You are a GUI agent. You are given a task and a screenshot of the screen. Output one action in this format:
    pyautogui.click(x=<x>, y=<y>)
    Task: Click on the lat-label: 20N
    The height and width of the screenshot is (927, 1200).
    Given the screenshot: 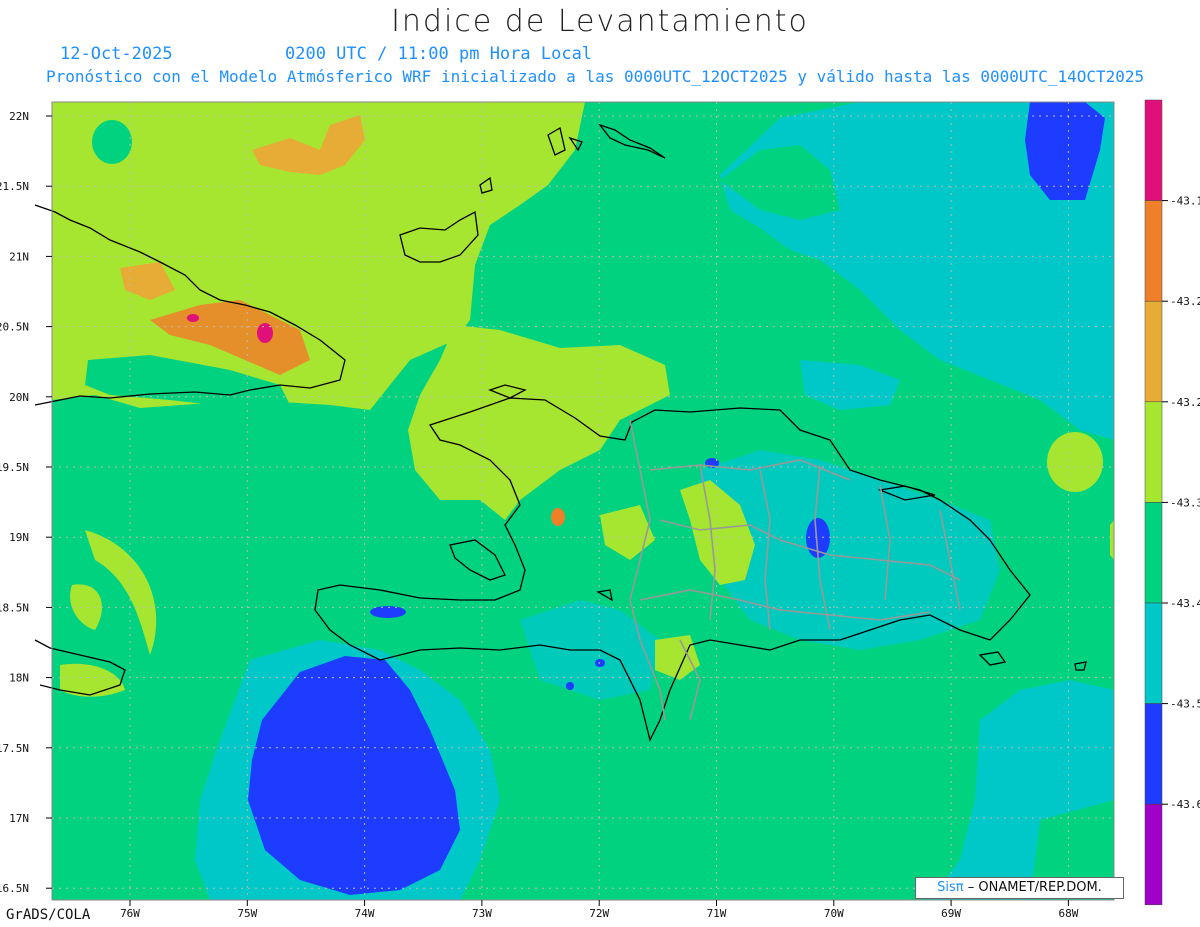 What is the action you would take?
    pyautogui.click(x=19, y=397)
    